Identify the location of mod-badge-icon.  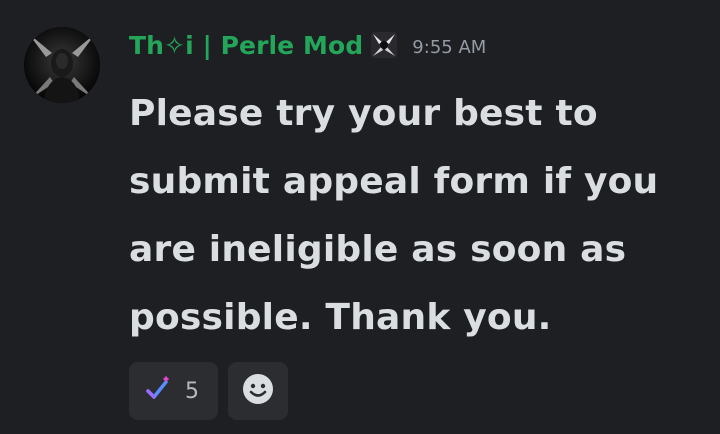
(384, 45).